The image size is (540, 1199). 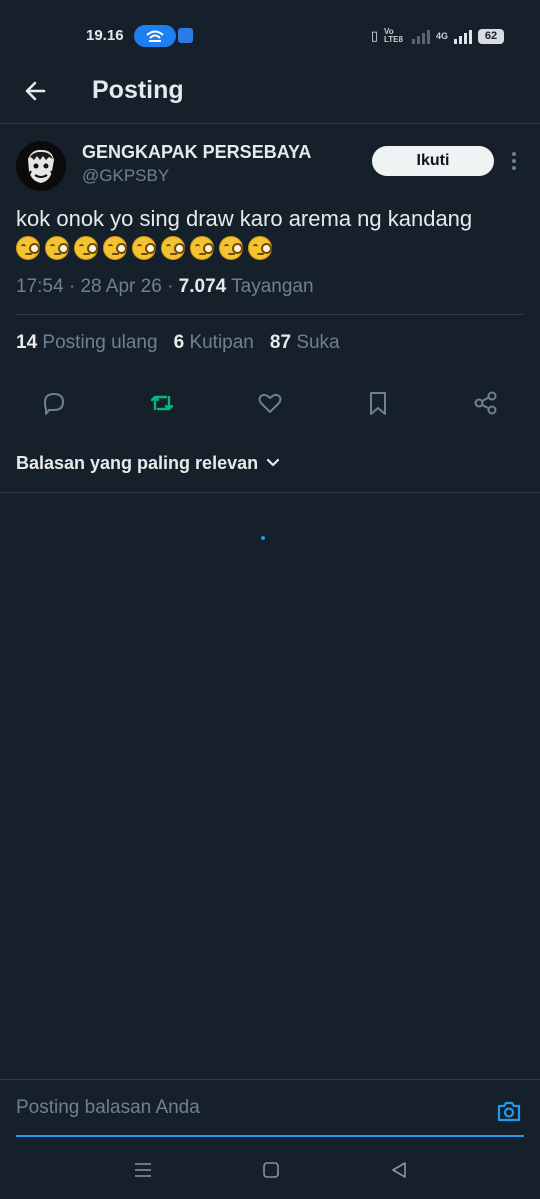 What do you see at coordinates (318, 342) in the screenshot?
I see `likes-label: Suka` at bounding box center [318, 342].